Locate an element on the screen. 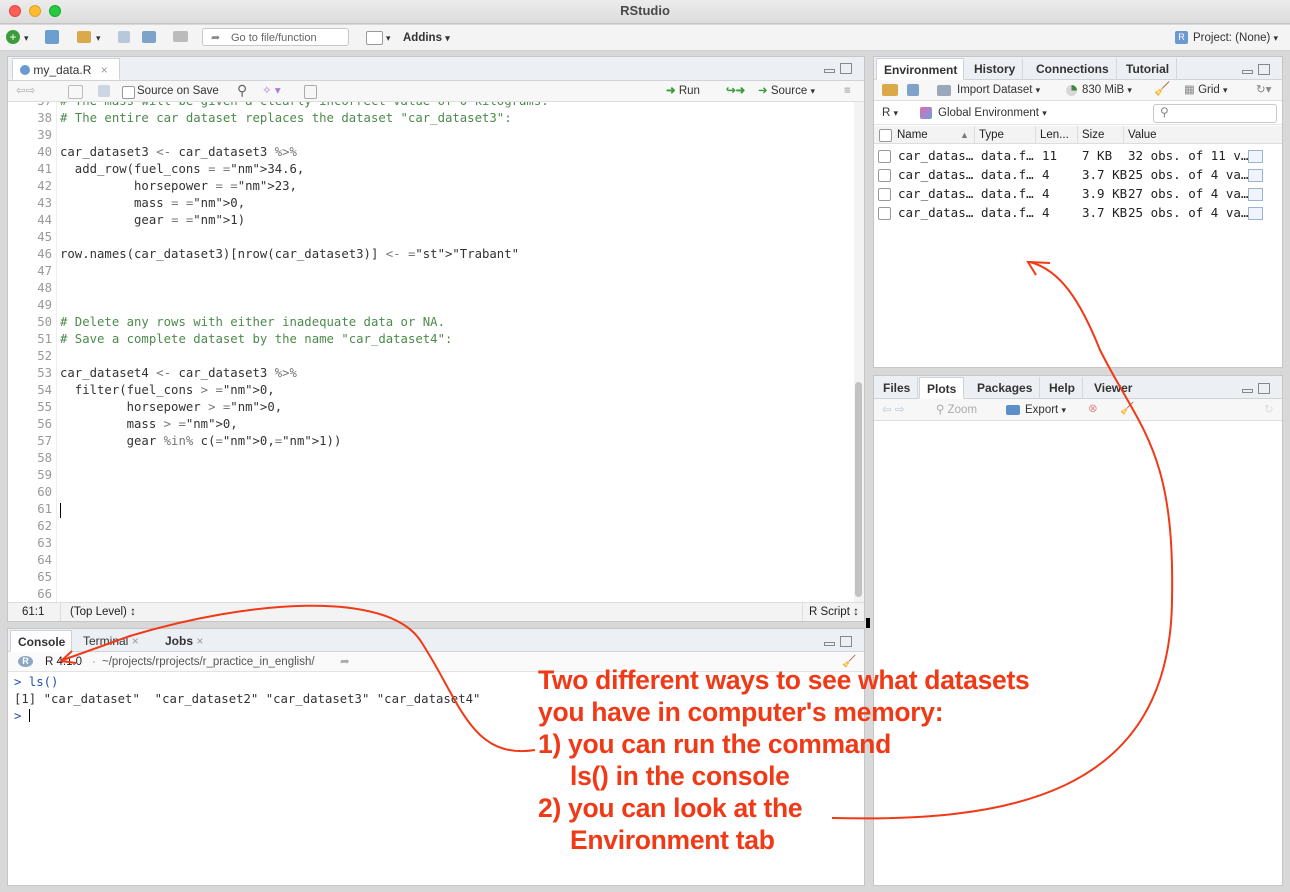  arrow-to-console is located at coordinates (299, 678).